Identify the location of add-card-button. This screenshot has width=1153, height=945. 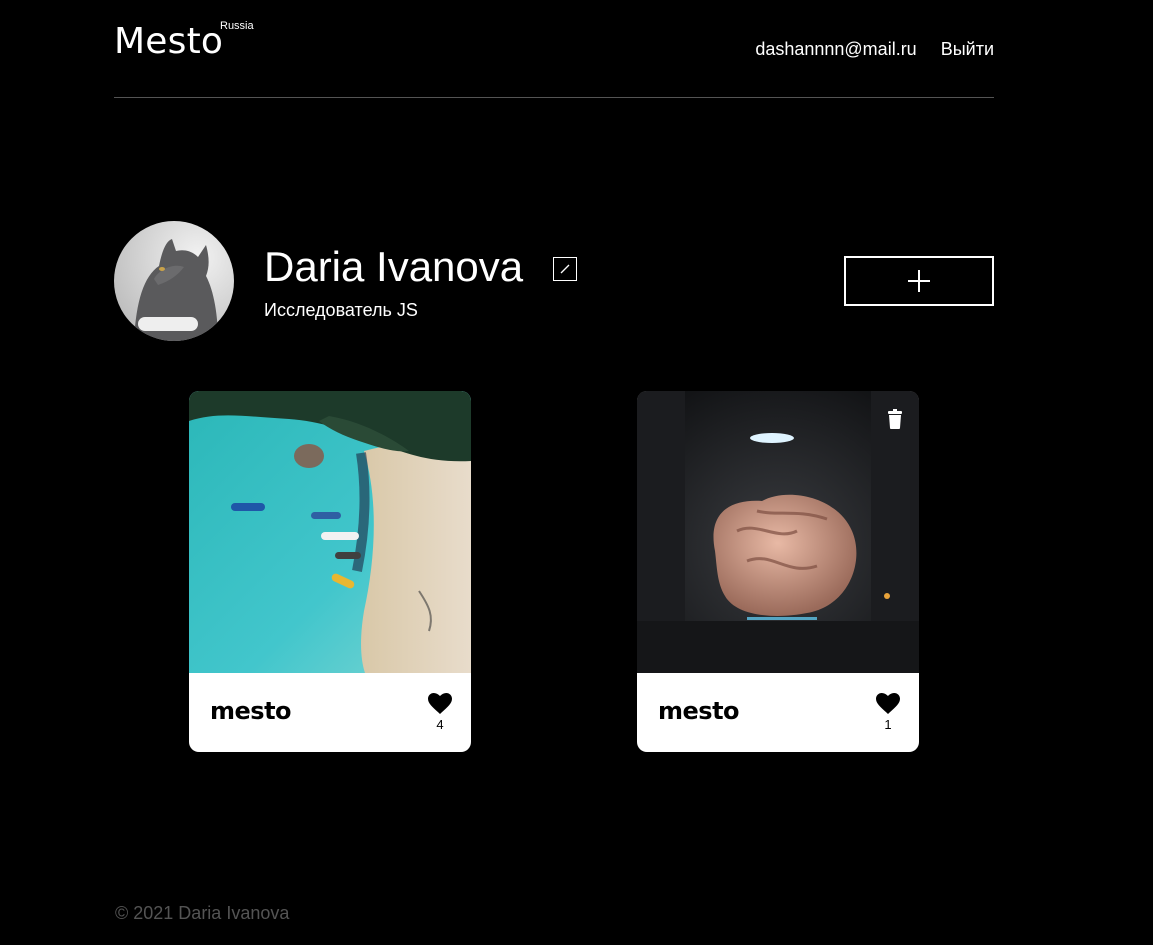
(919, 281).